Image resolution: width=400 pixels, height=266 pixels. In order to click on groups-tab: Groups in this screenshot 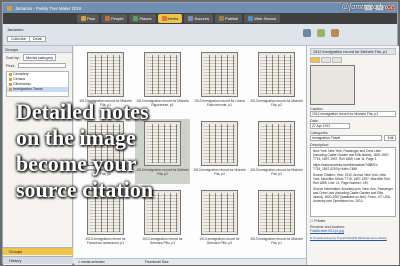, I will do `click(38, 251)`.